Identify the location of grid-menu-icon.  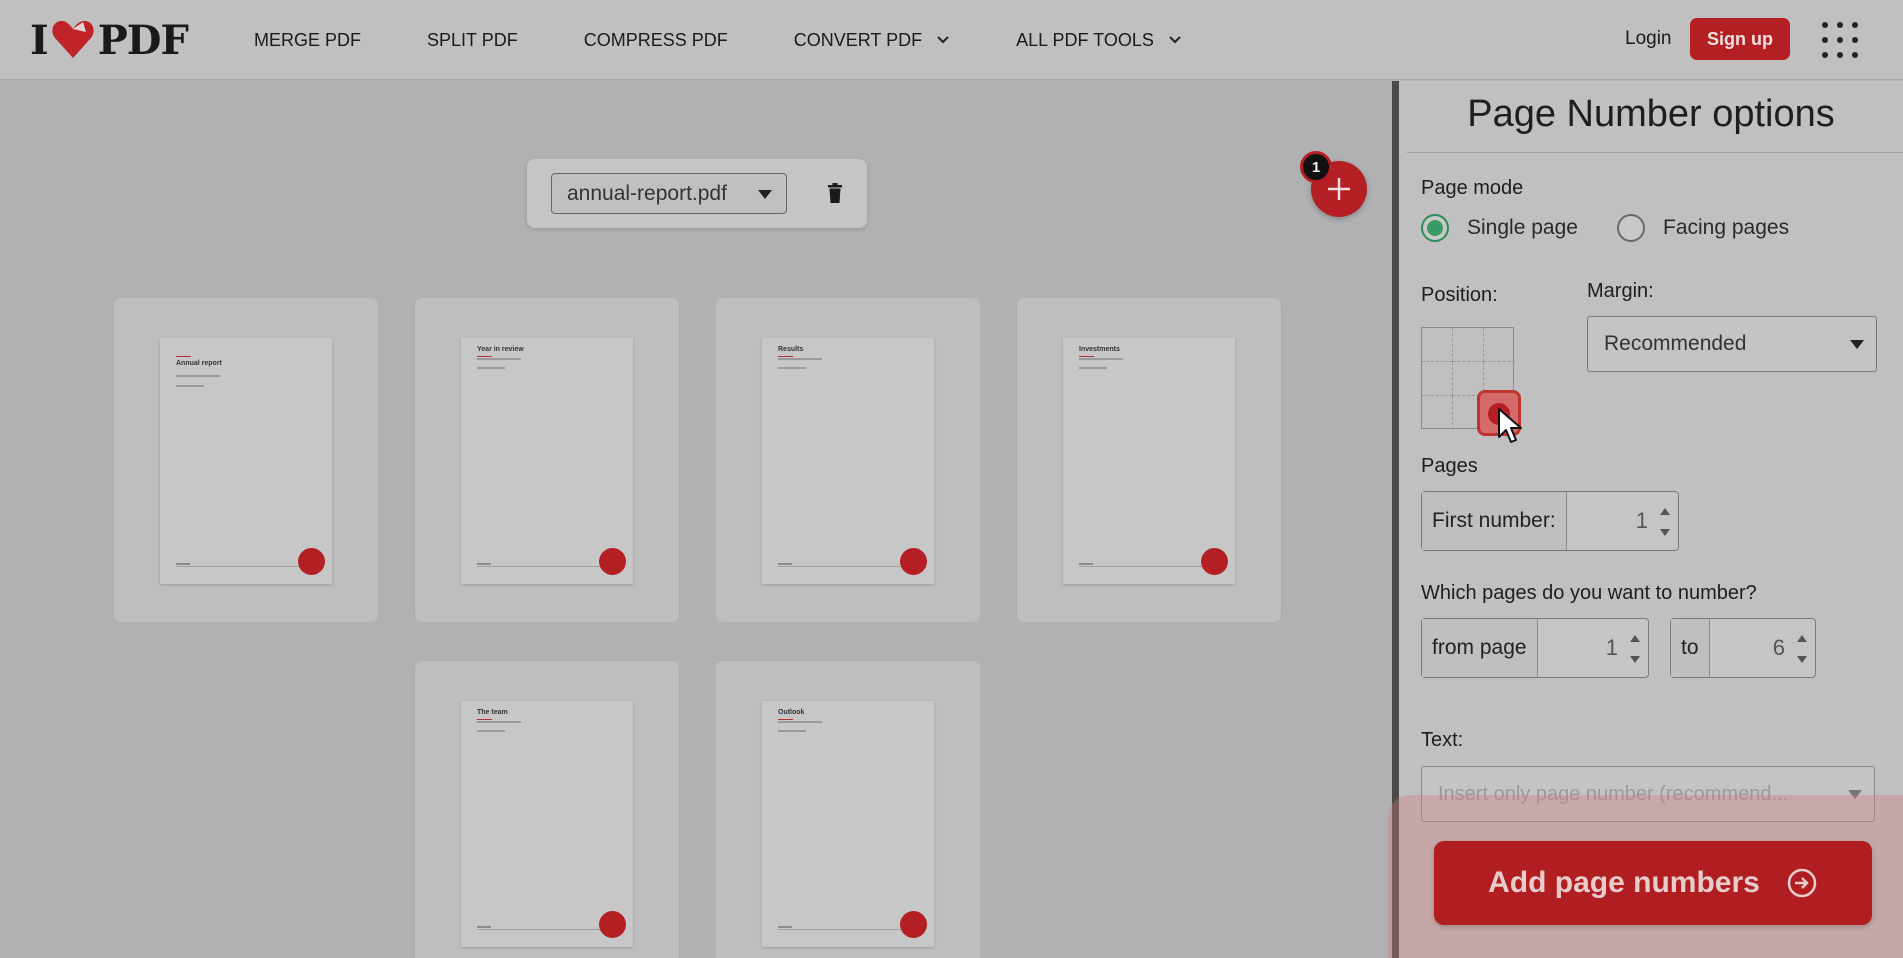
(1840, 40).